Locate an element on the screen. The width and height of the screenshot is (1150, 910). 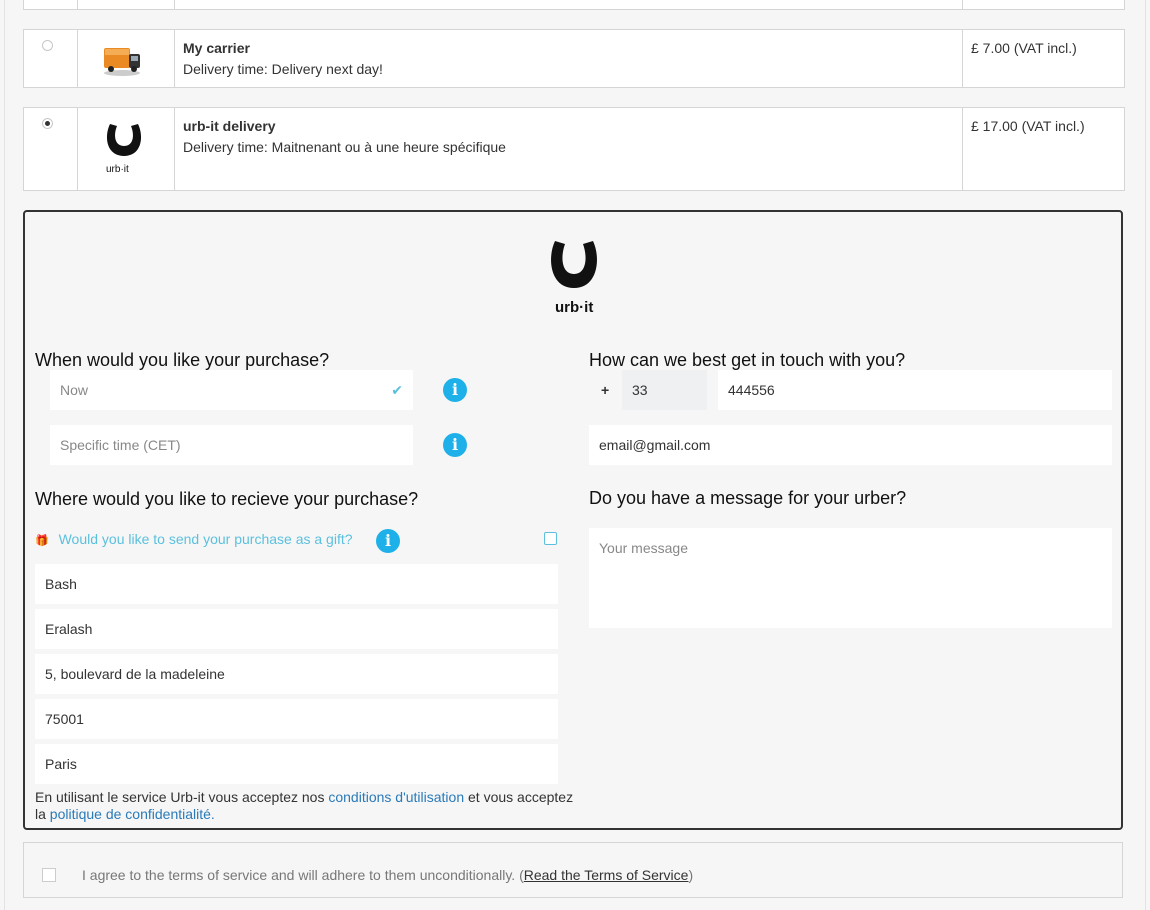
gift-icon: 🎁 is located at coordinates (42, 541).